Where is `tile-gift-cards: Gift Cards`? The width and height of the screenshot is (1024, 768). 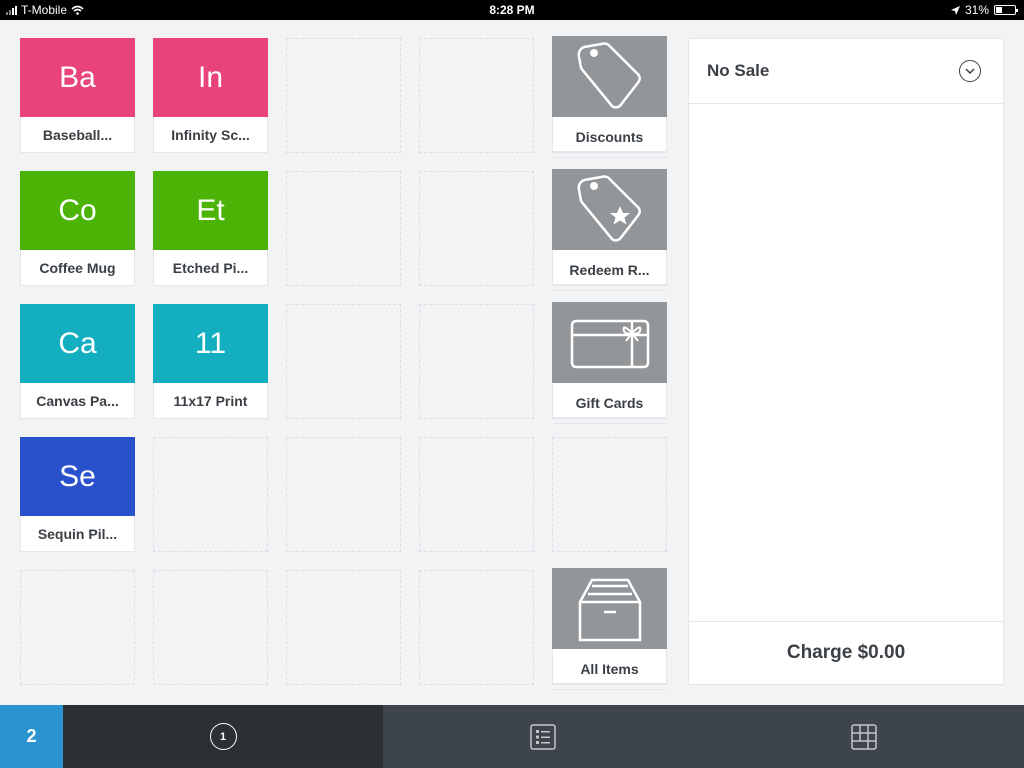
tile-gift-cards: Gift Cards is located at coordinates (609, 363).